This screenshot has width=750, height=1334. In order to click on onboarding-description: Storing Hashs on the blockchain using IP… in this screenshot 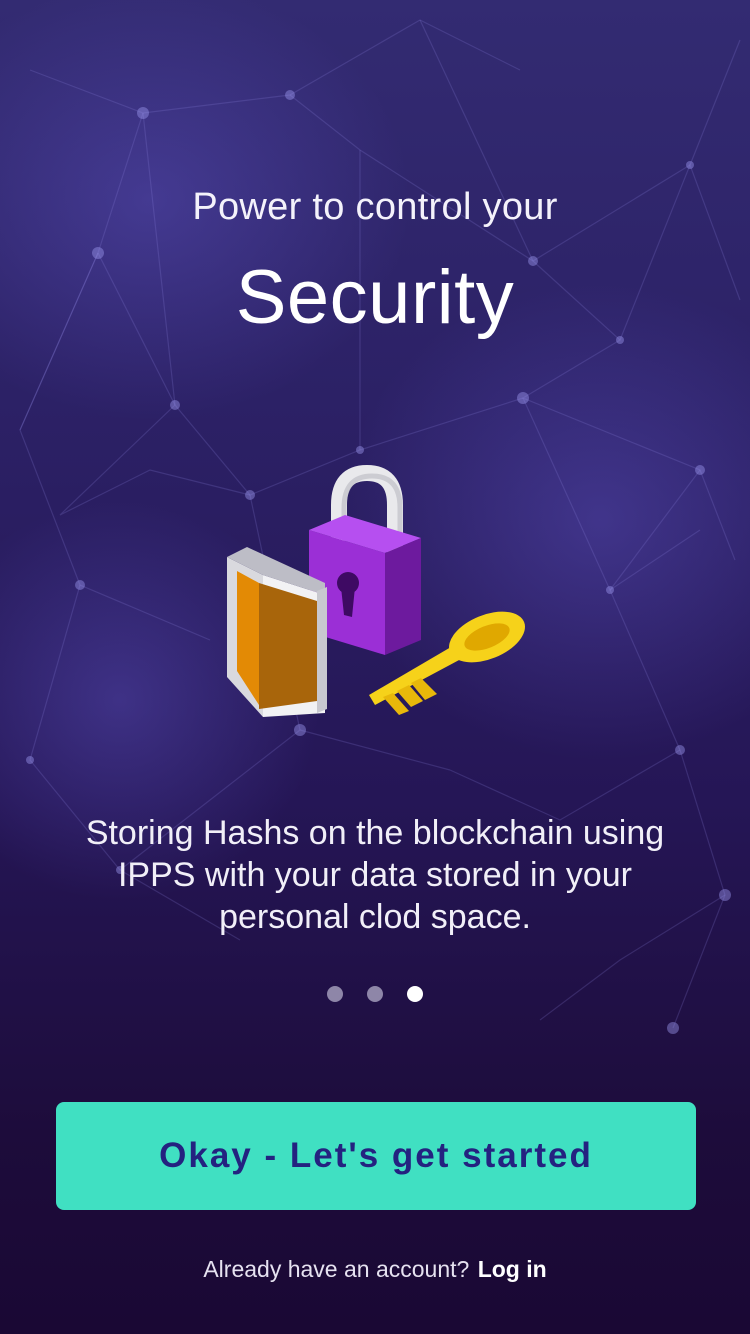, I will do `click(375, 875)`.